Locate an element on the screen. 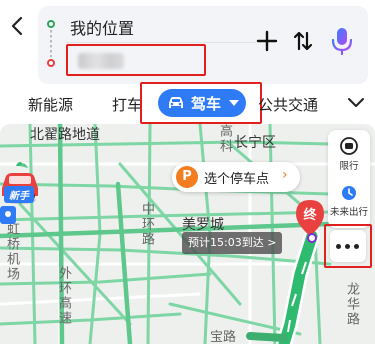  newbie-badge: 新手 is located at coordinates (19, 194).